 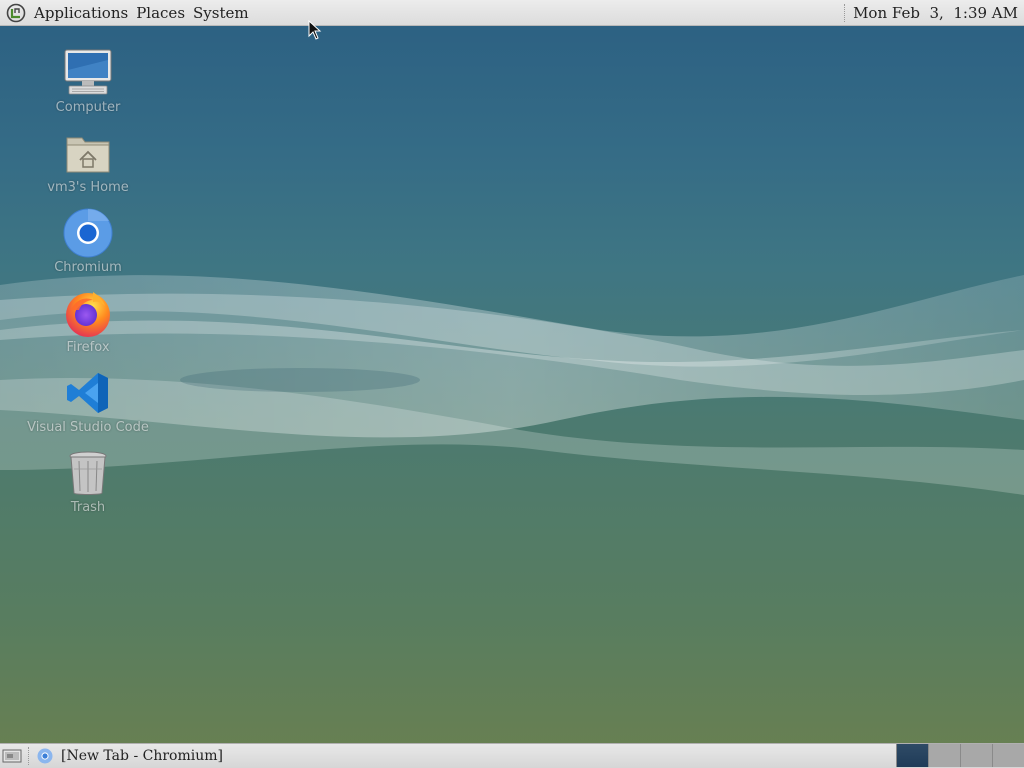 I want to click on vscode-icon, so click(x=88, y=393).